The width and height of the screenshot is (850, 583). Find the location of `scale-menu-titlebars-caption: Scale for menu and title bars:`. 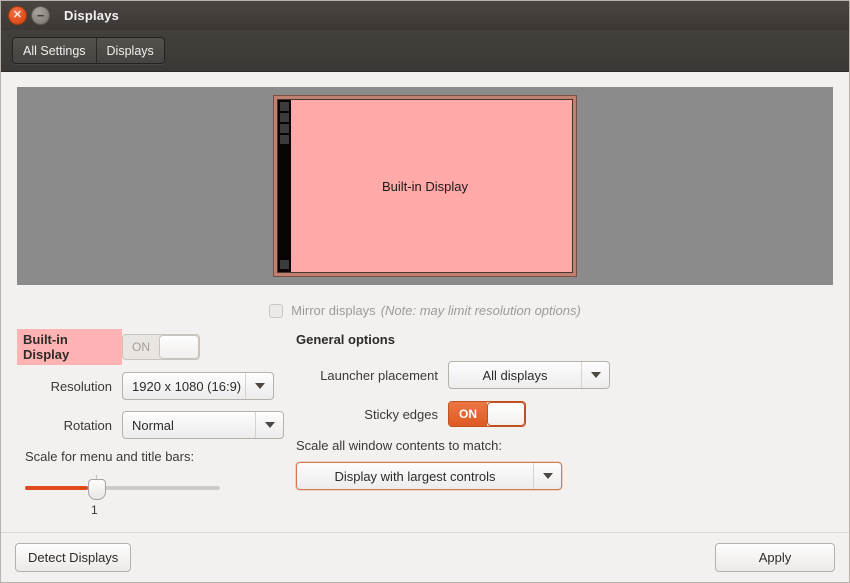

scale-menu-titlebars-caption: Scale for menu and title bars: is located at coordinates (110, 456).